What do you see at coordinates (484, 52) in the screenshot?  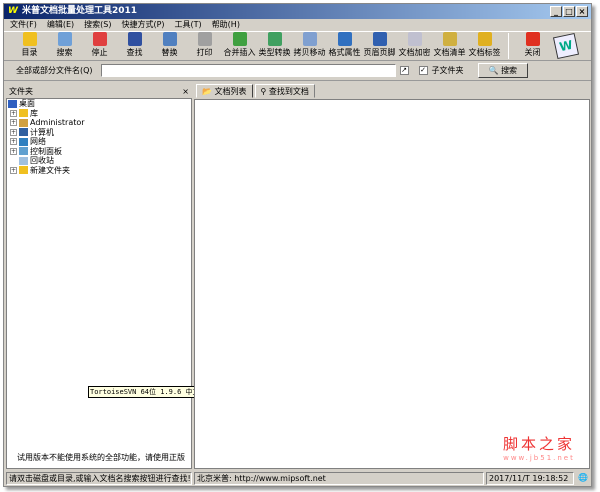 I see `toolbar-label: 文档标签` at bounding box center [484, 52].